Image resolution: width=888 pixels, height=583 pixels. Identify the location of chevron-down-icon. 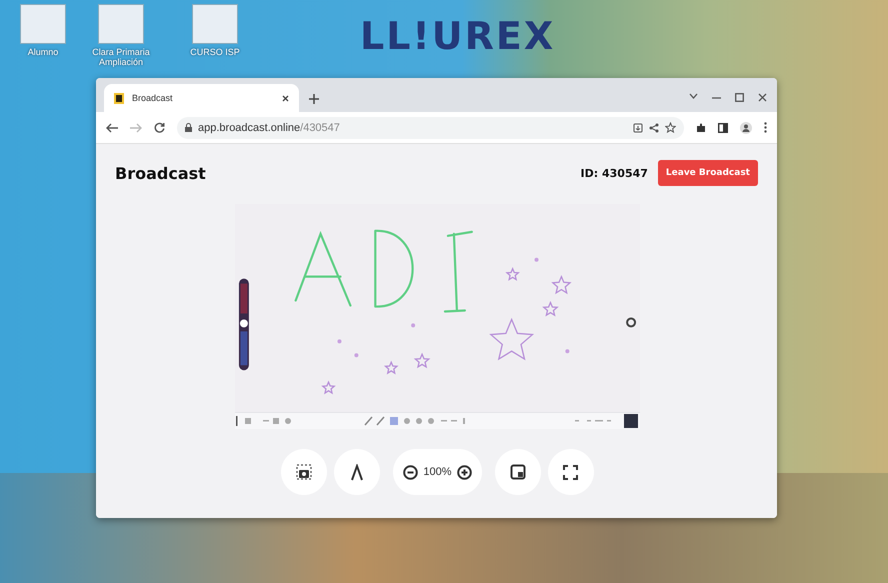
(693, 96).